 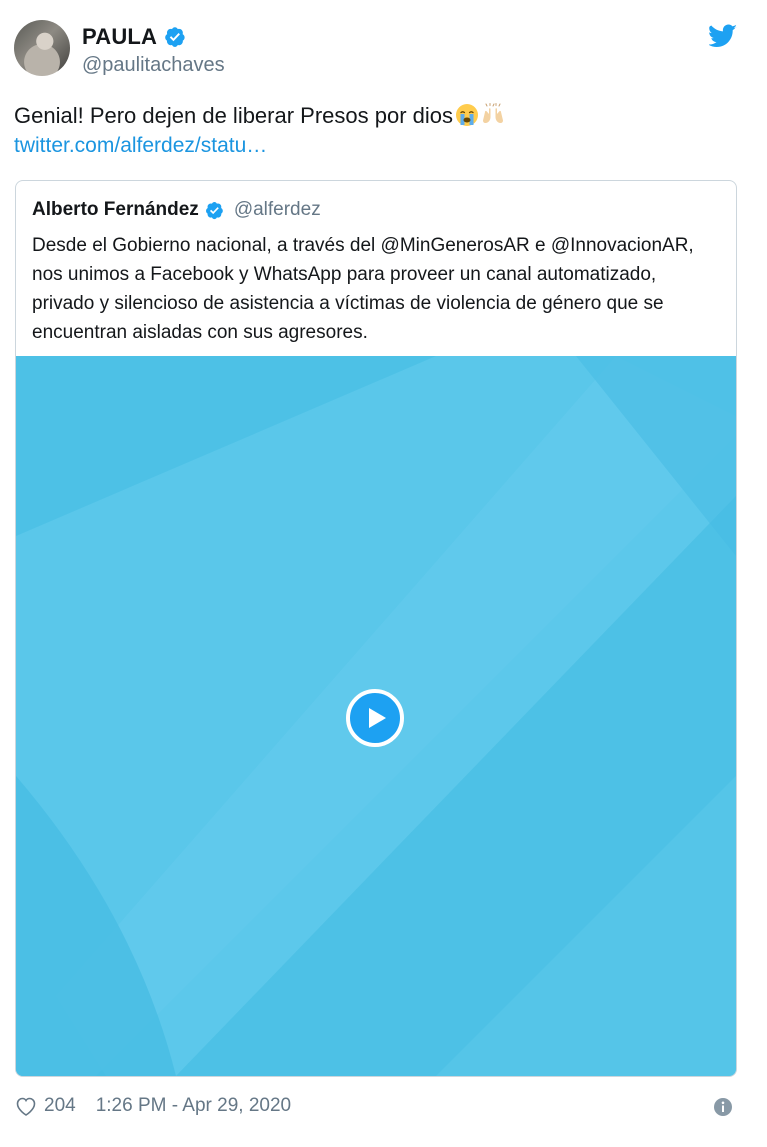 What do you see at coordinates (193, 1106) in the screenshot?
I see `tweet-timestamp: 1:26 PM - Apr 29, 2020` at bounding box center [193, 1106].